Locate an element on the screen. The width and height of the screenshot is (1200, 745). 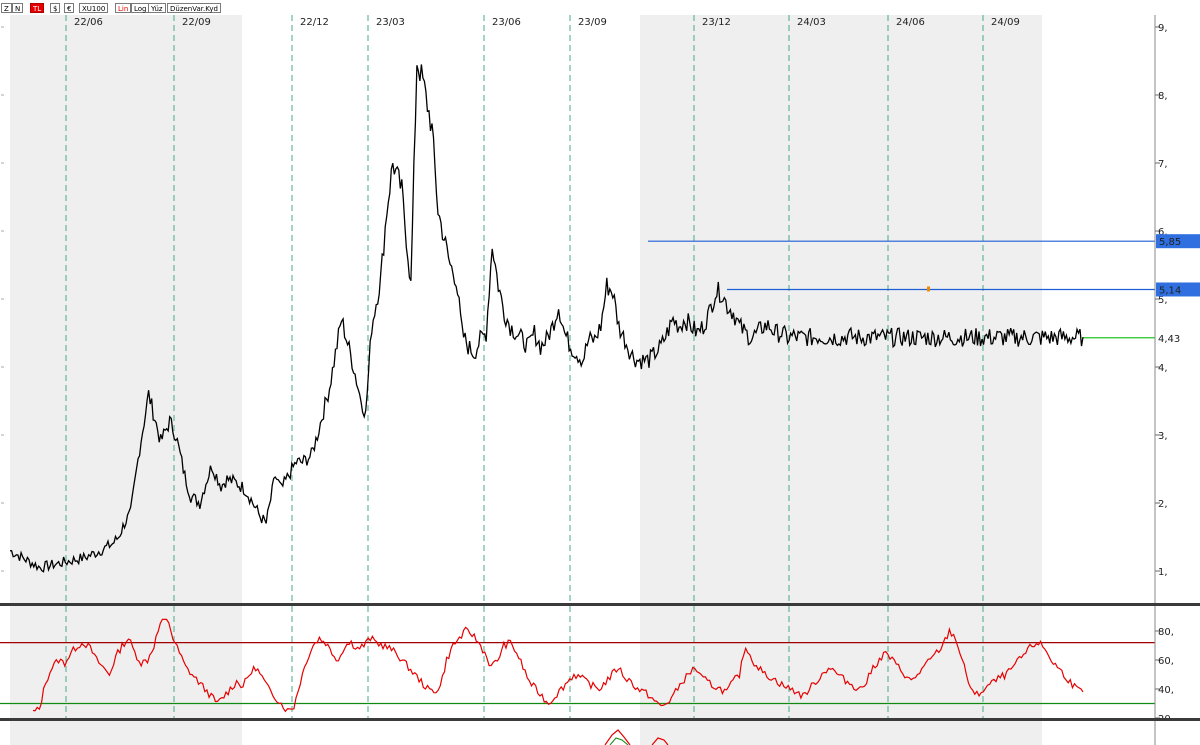
top-right-cutoff-bar is located at coordinates (1106, 2).